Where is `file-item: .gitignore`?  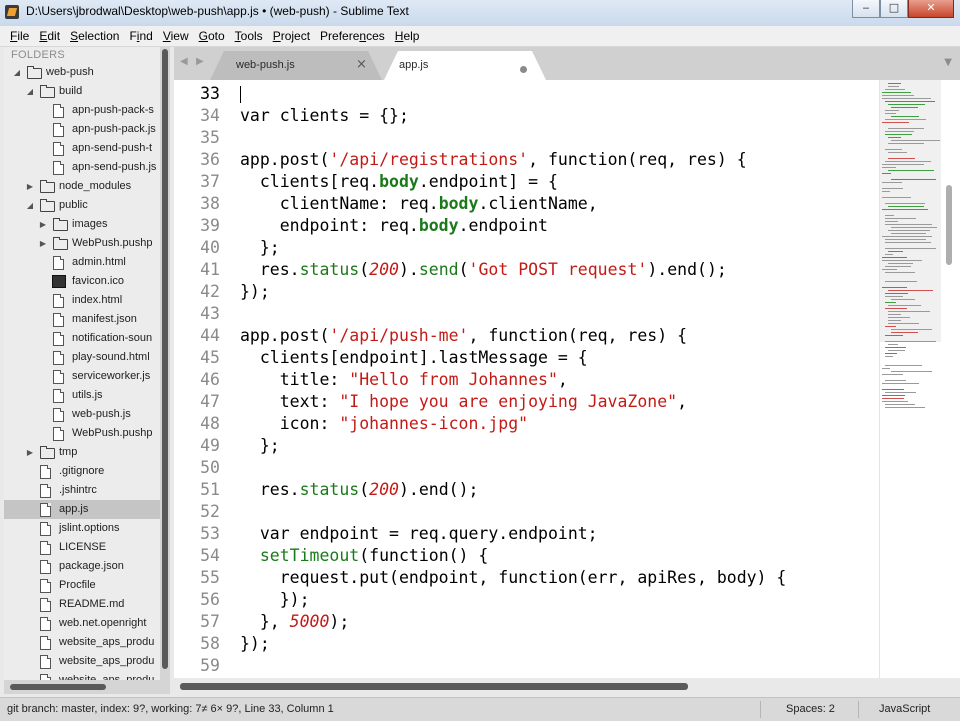
file-item: .gitignore is located at coordinates (82, 471).